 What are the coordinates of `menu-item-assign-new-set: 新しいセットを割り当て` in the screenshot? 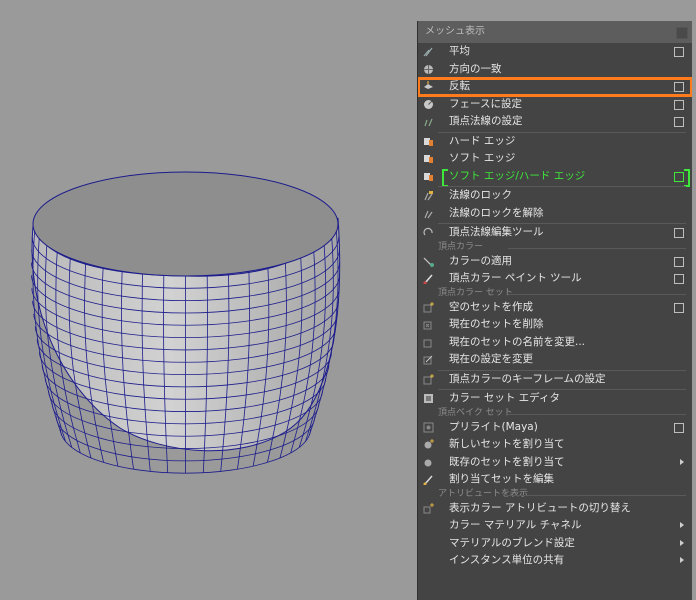 It's located at (555, 445).